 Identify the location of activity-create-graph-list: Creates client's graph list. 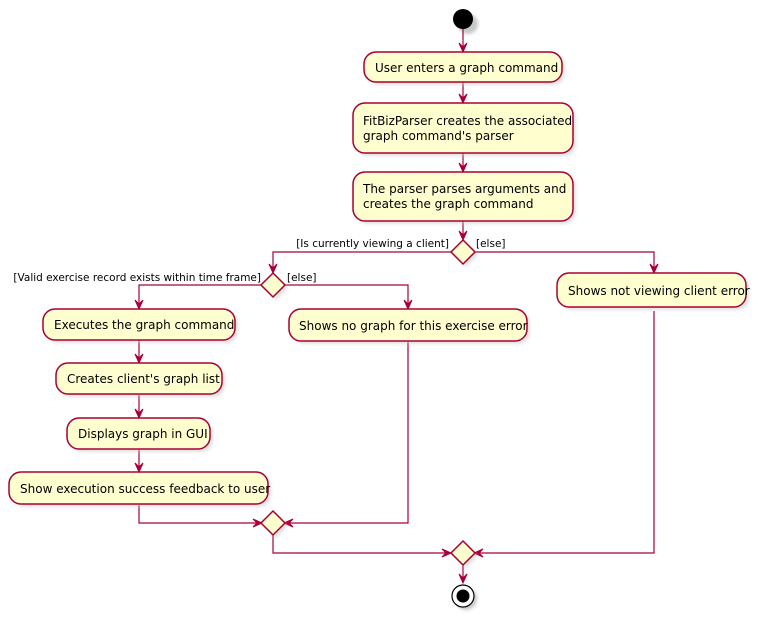
(140, 379).